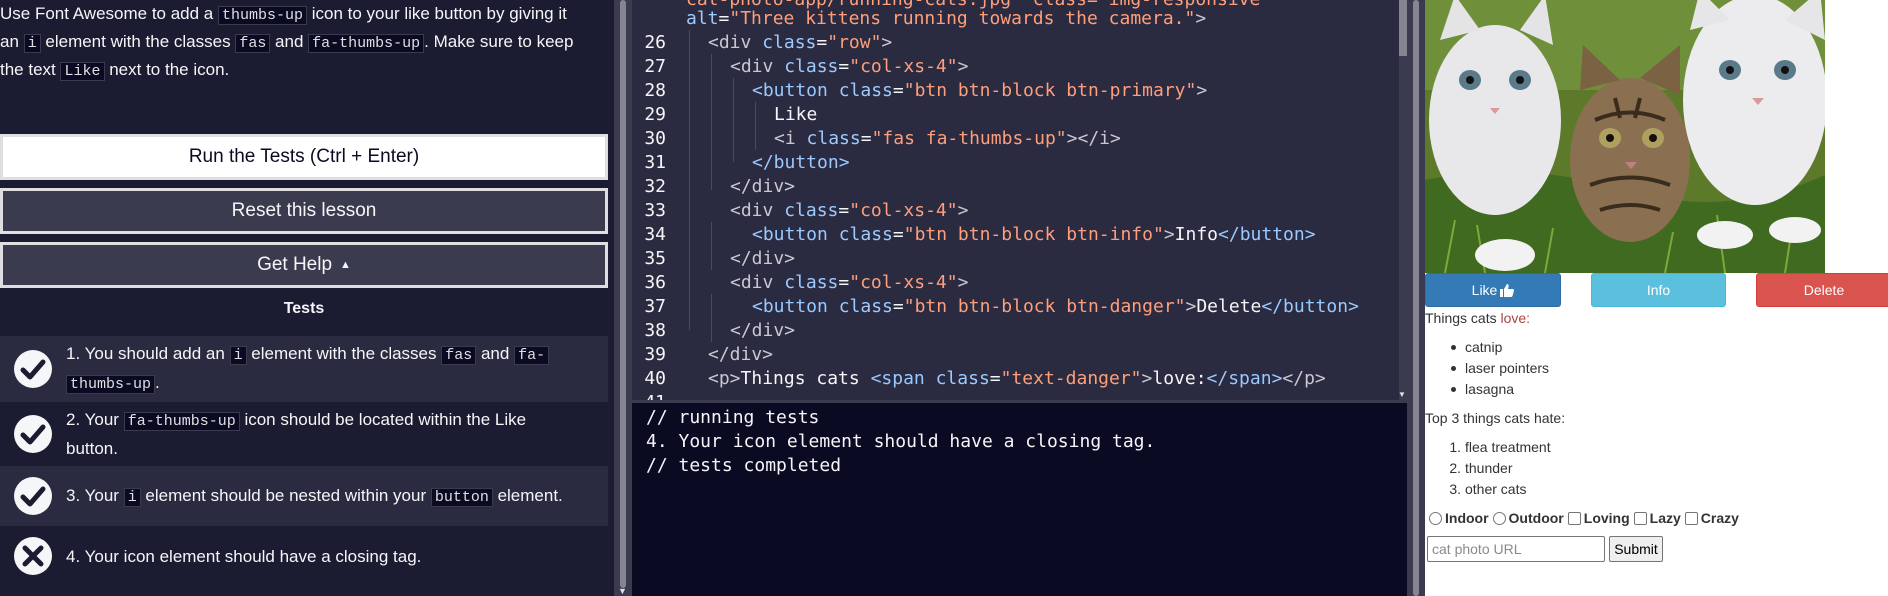 The image size is (1888, 596). I want to click on inline-code: Like, so click(82, 71).